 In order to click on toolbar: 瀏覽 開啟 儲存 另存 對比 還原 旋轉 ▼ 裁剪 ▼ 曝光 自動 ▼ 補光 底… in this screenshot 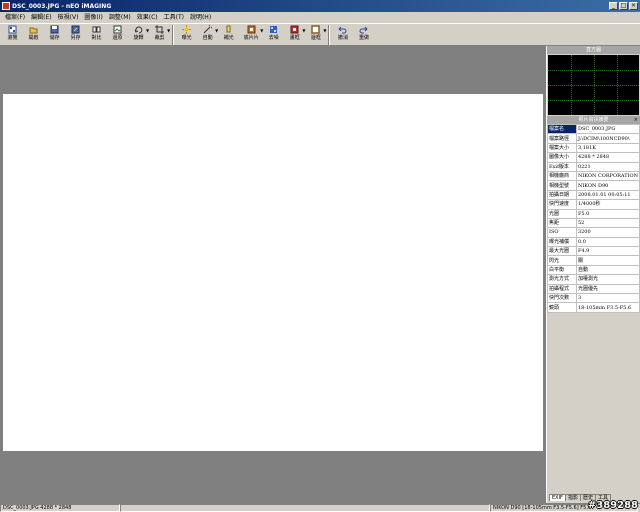, I will do `click(320, 34)`.